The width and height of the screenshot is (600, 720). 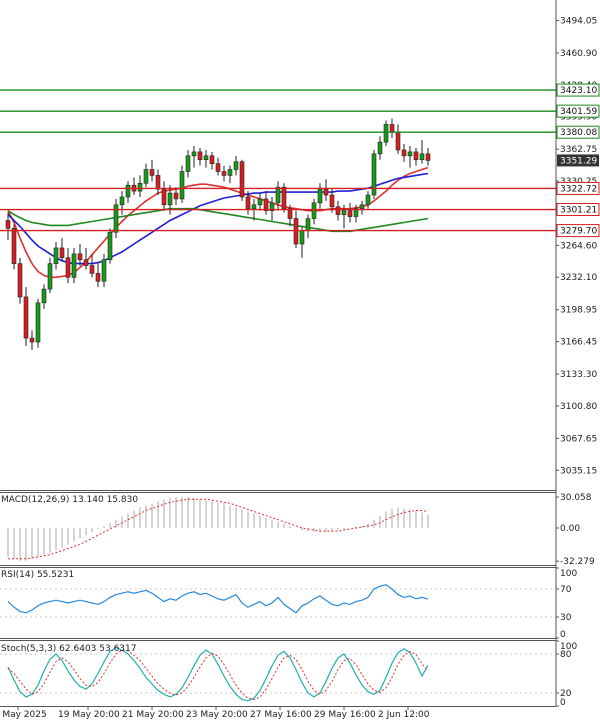 I want to click on price-tick-label: 3362.75, so click(x=578, y=150).